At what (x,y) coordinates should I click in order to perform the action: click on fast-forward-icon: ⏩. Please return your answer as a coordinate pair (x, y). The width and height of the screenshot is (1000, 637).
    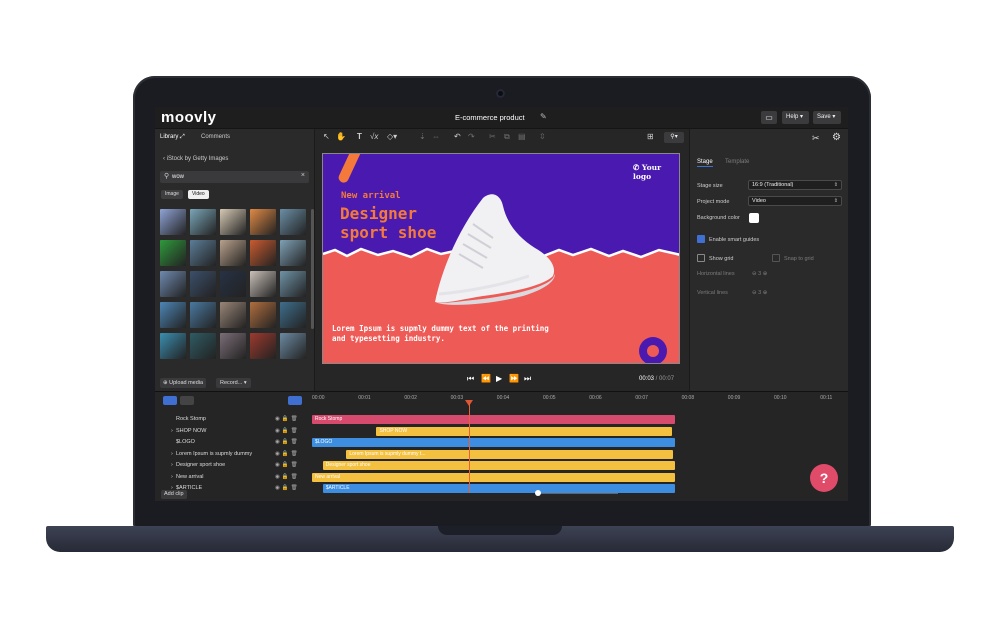
    Looking at the image, I should click on (514, 378).